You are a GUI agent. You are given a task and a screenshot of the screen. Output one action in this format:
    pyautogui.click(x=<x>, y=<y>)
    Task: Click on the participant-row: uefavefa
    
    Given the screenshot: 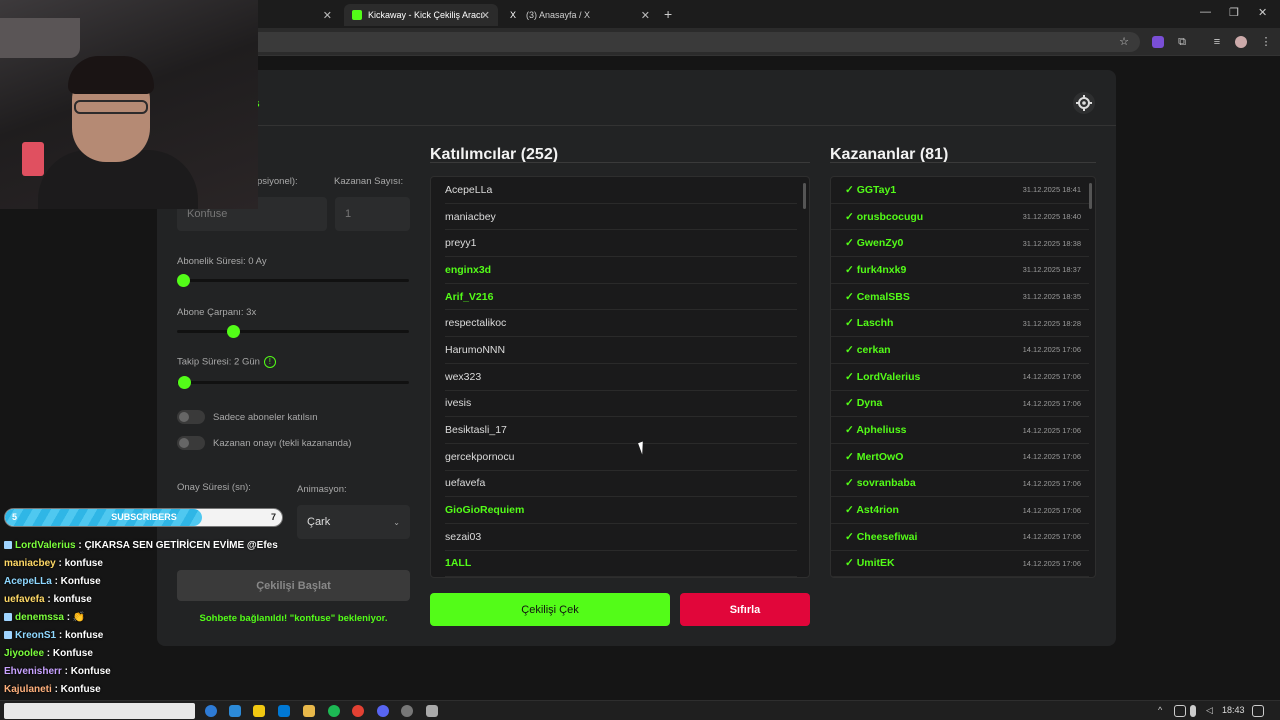 What is the action you would take?
    pyautogui.click(x=621, y=484)
    